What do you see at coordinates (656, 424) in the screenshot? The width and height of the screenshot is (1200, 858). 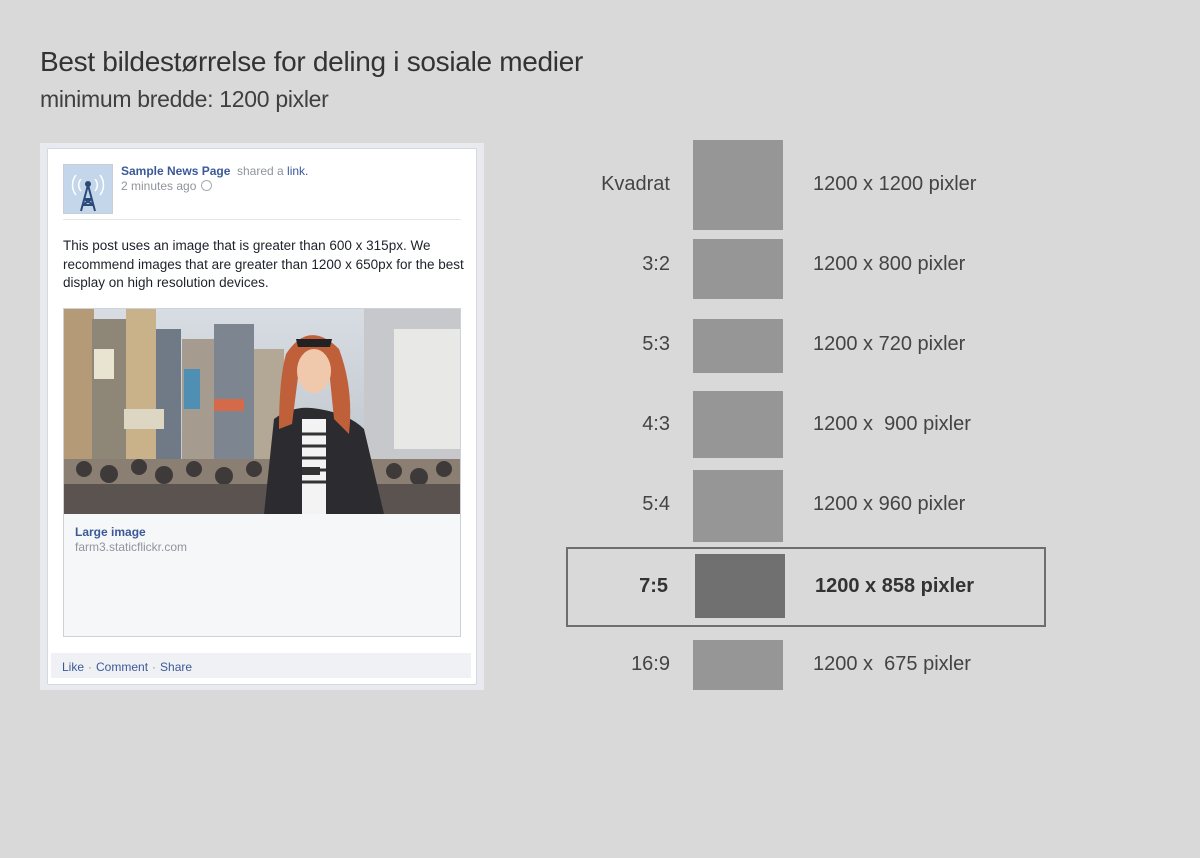 I see `ratio-label: 4:3` at bounding box center [656, 424].